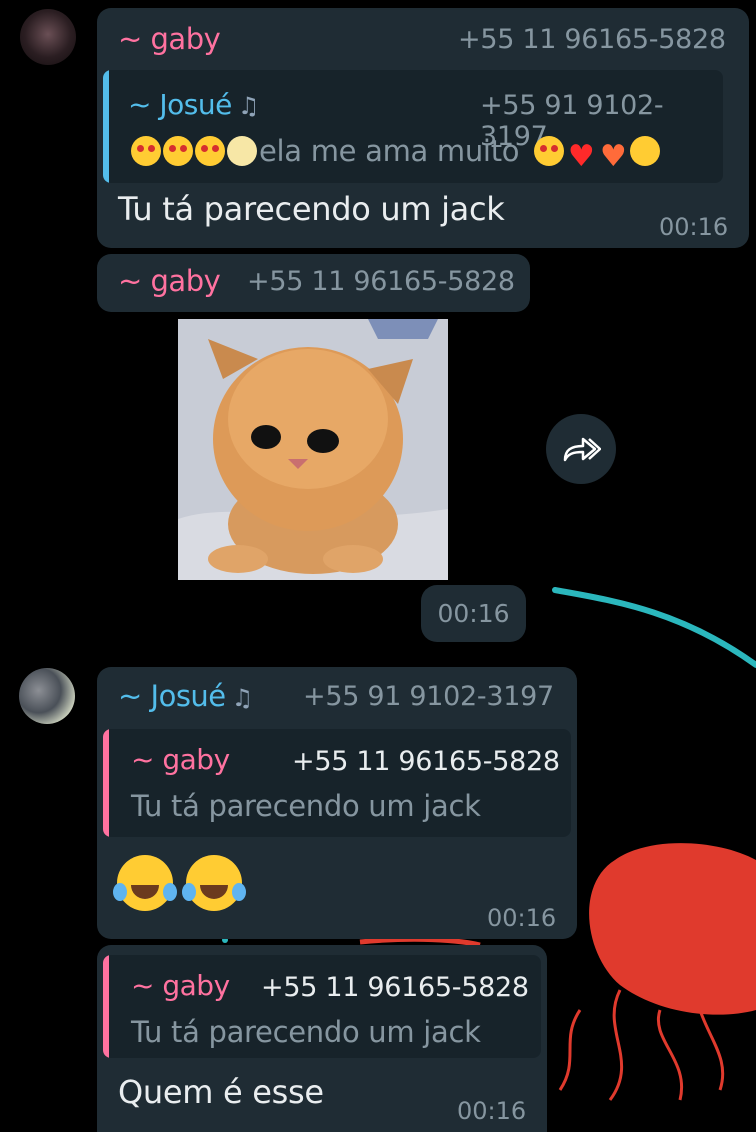  I want to click on sender-phone: +55 91 9102-3197, so click(428, 696).